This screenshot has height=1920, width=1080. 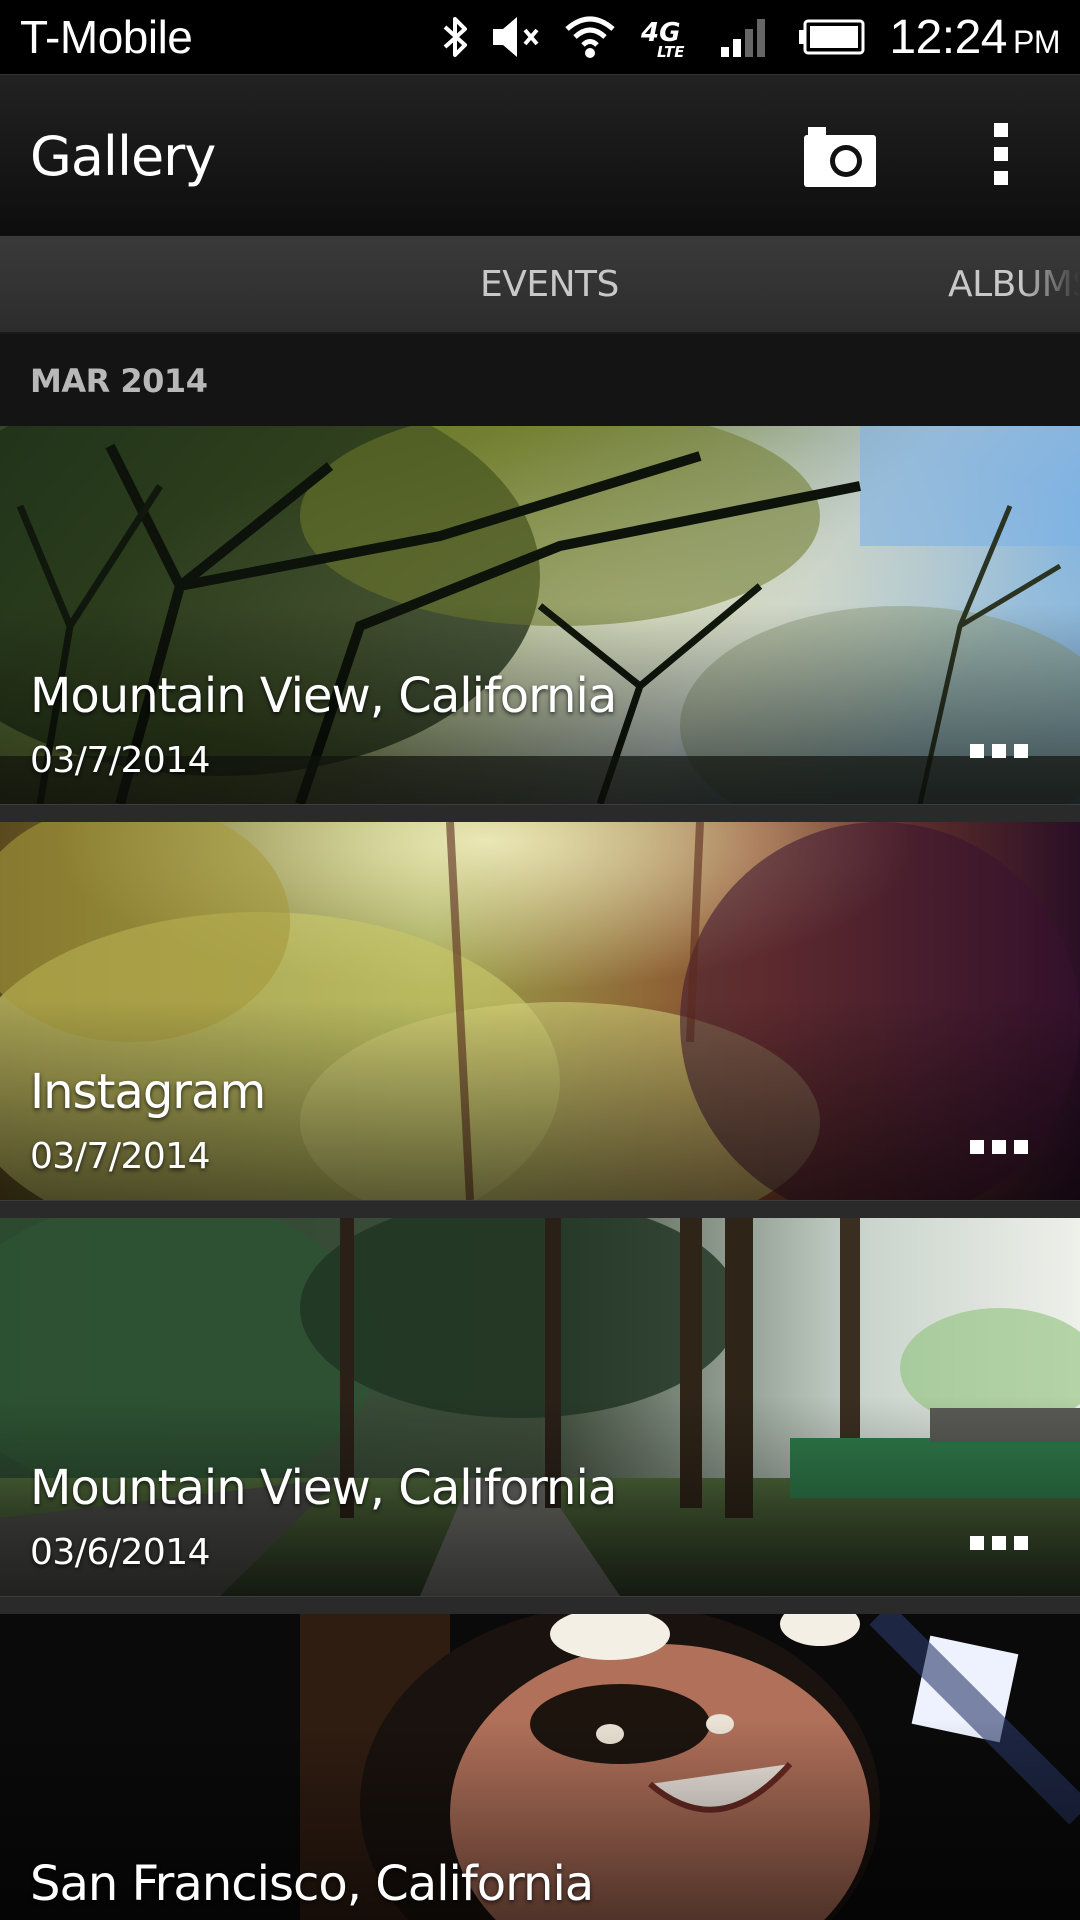 What do you see at coordinates (312, 1884) in the screenshot?
I see `event-title: San Francisco, California` at bounding box center [312, 1884].